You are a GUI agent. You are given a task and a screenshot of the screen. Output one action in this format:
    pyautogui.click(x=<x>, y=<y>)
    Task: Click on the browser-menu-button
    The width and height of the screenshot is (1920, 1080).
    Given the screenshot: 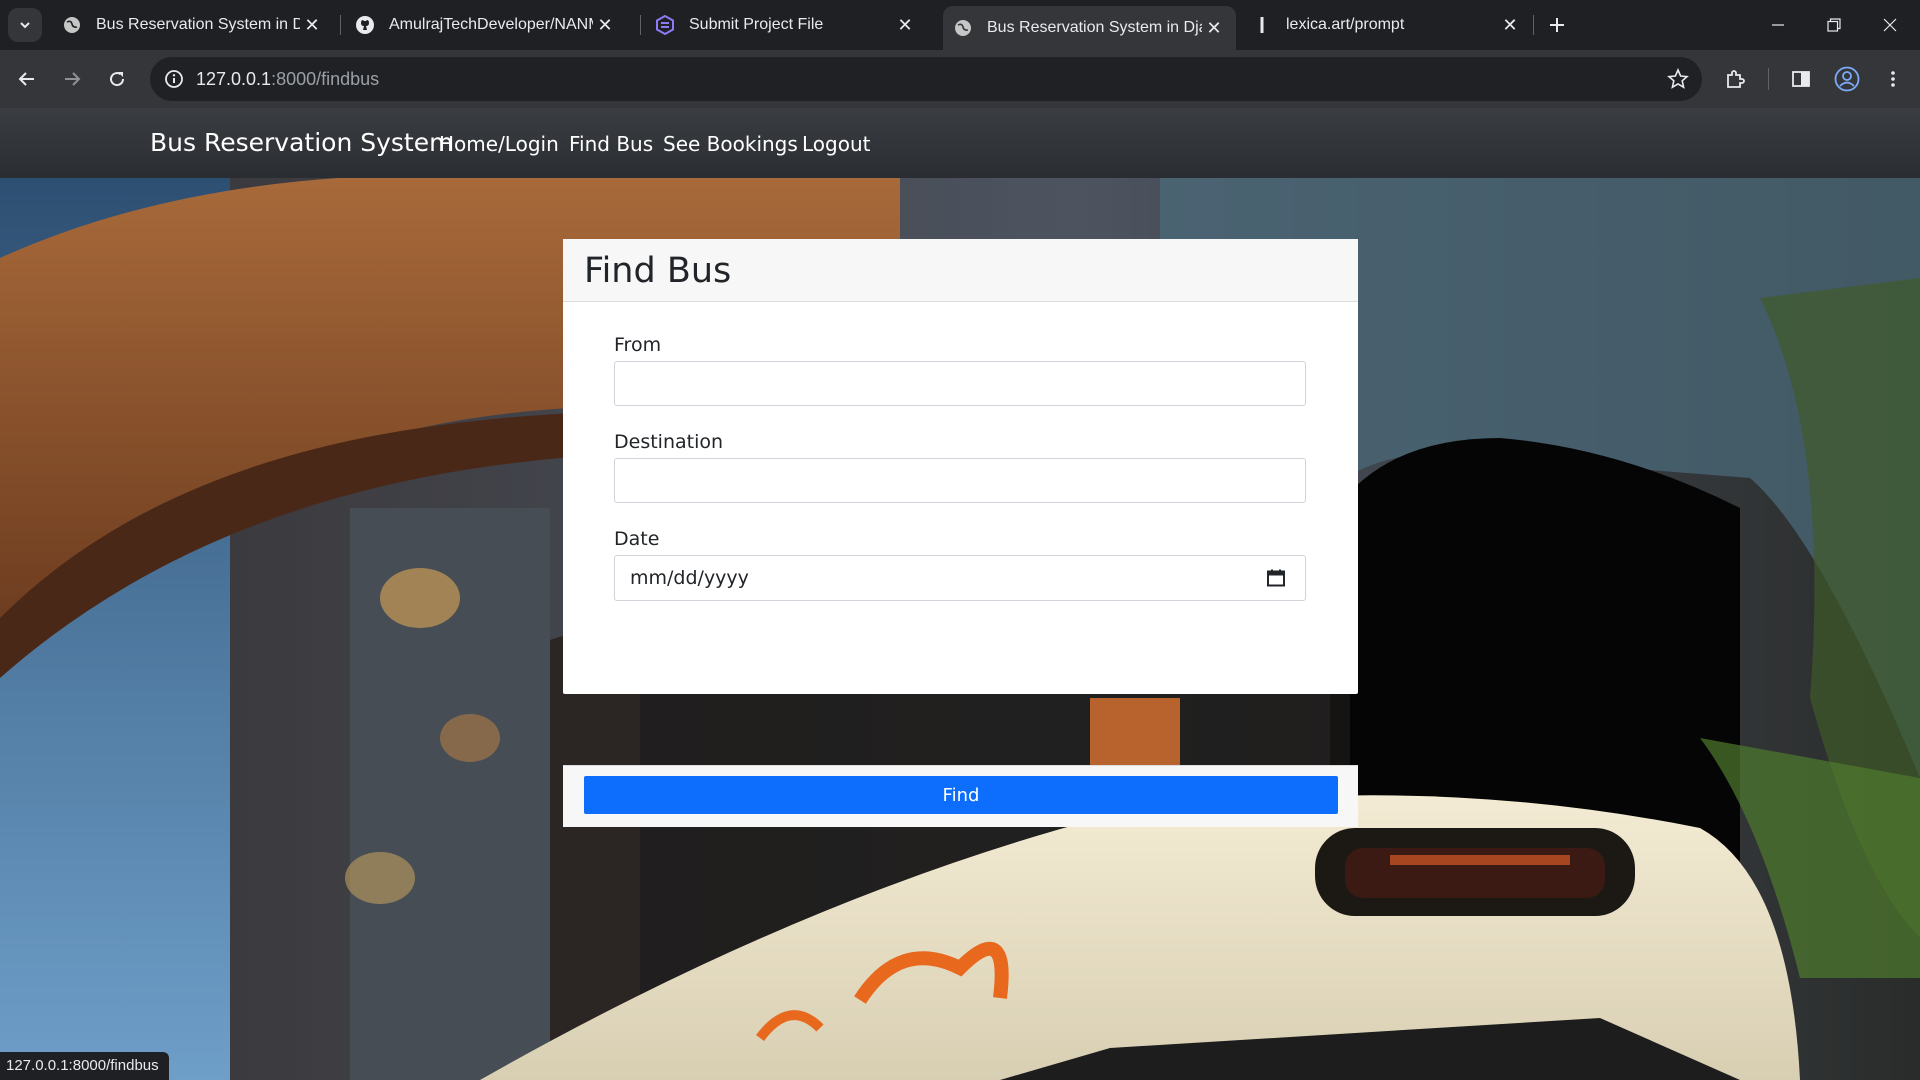 What is the action you would take?
    pyautogui.click(x=1893, y=79)
    